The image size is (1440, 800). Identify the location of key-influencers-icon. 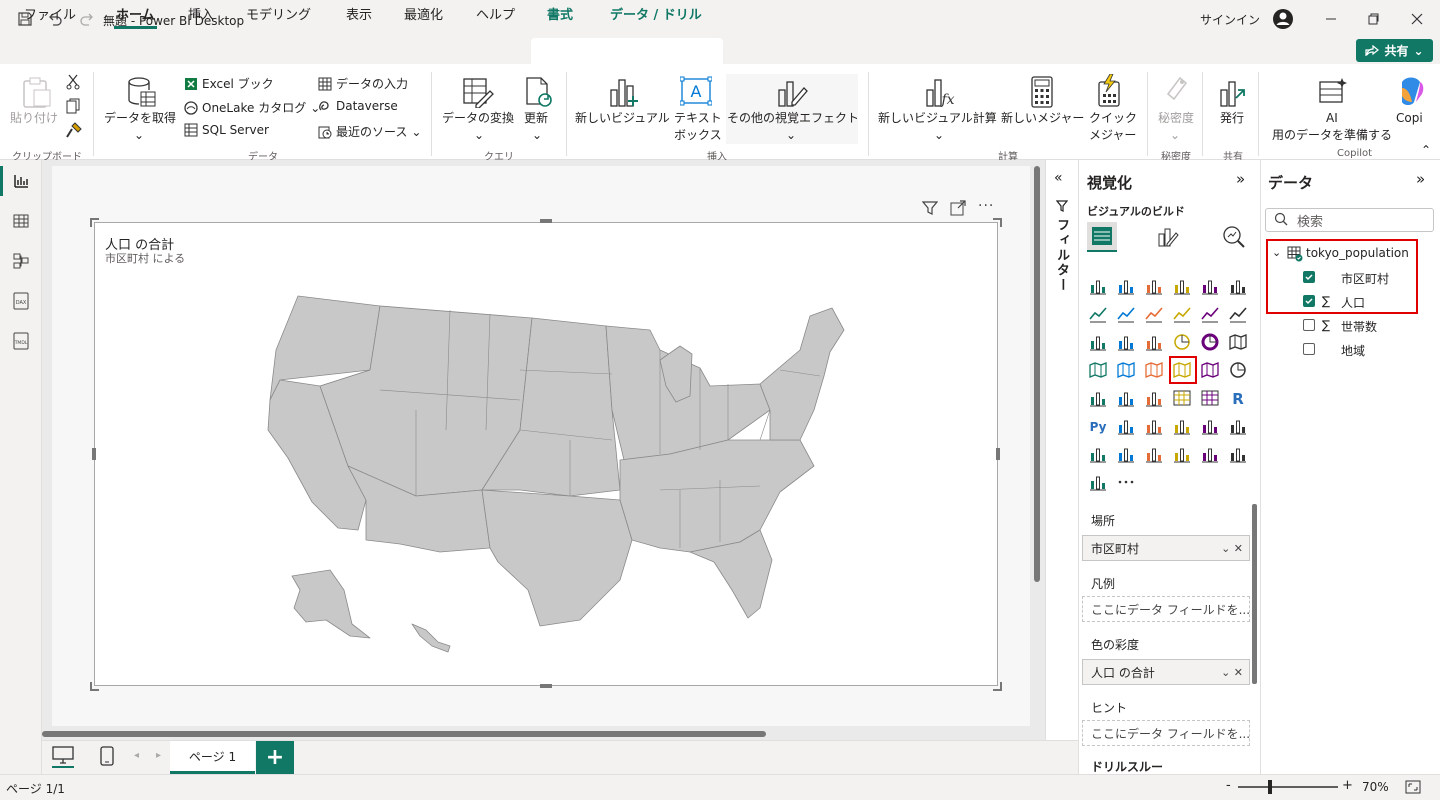
(1126, 426).